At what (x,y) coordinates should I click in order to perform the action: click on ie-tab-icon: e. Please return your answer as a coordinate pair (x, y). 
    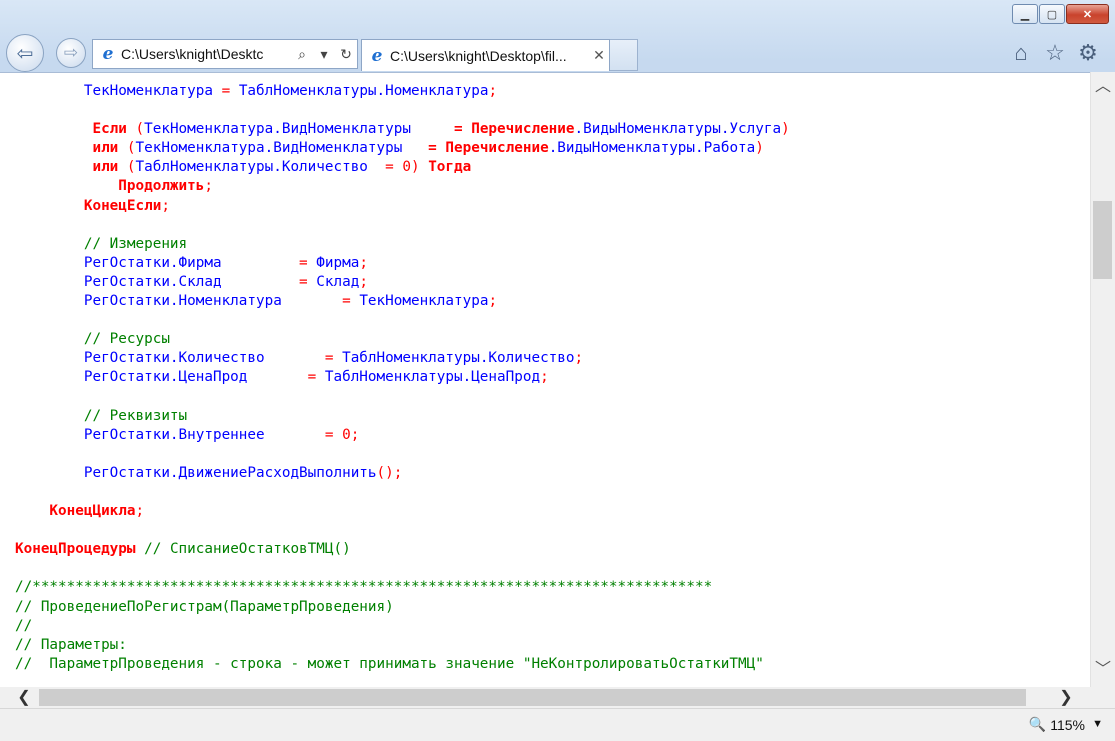
    Looking at the image, I should click on (377, 55).